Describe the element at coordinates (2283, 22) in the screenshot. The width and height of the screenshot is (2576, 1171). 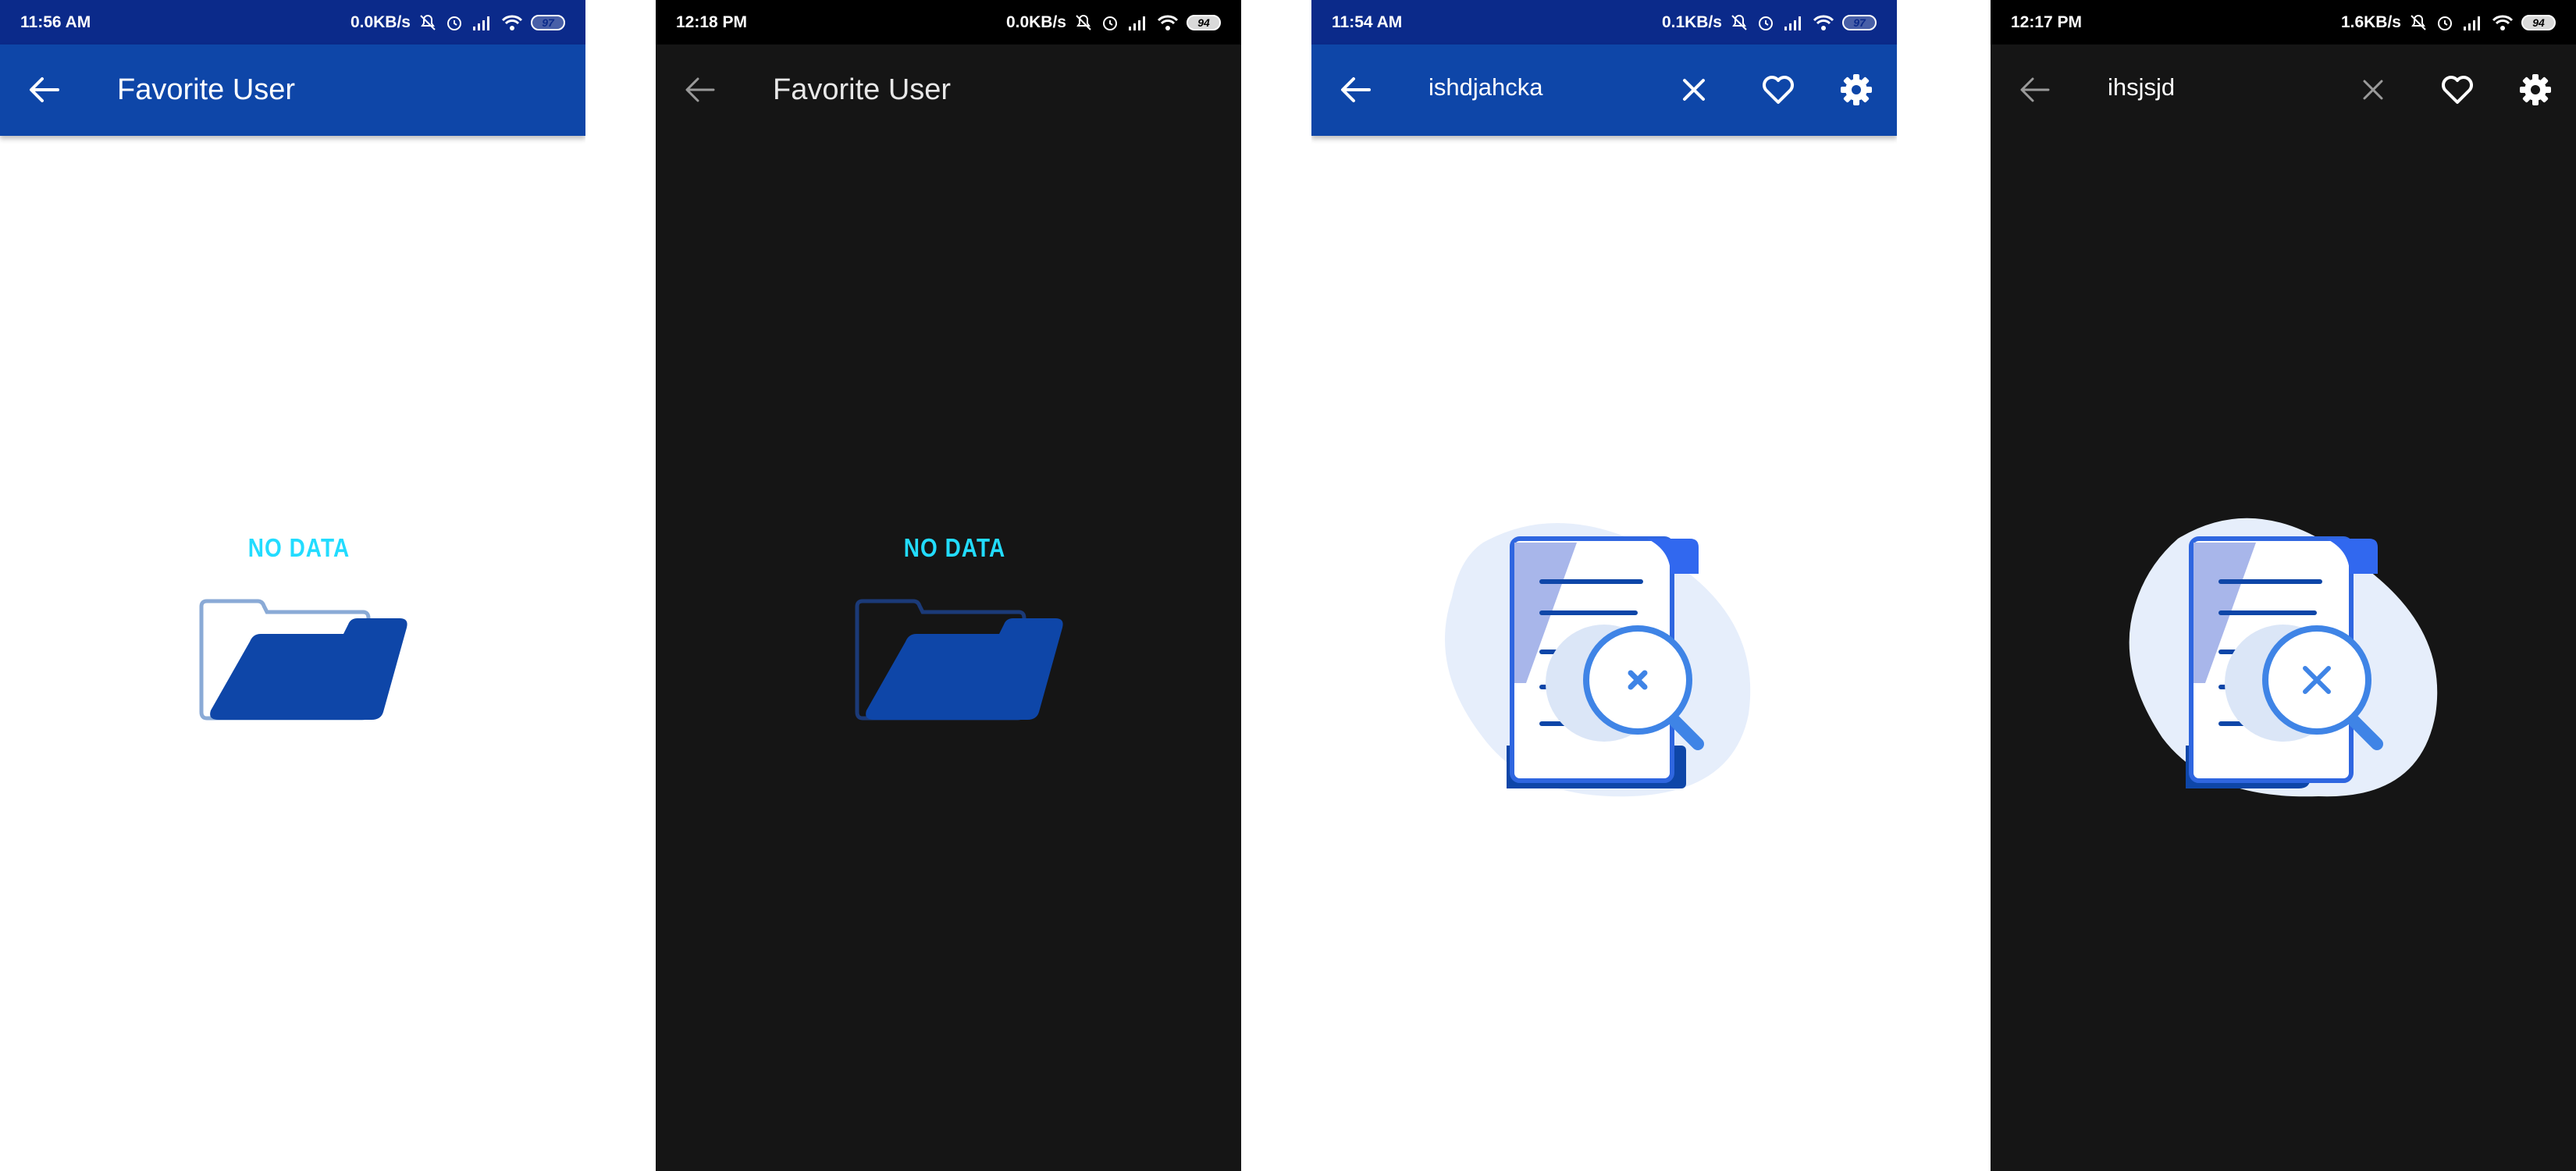
I see `status-bar: 12:17 PM 1.6KB/s 94` at that location.